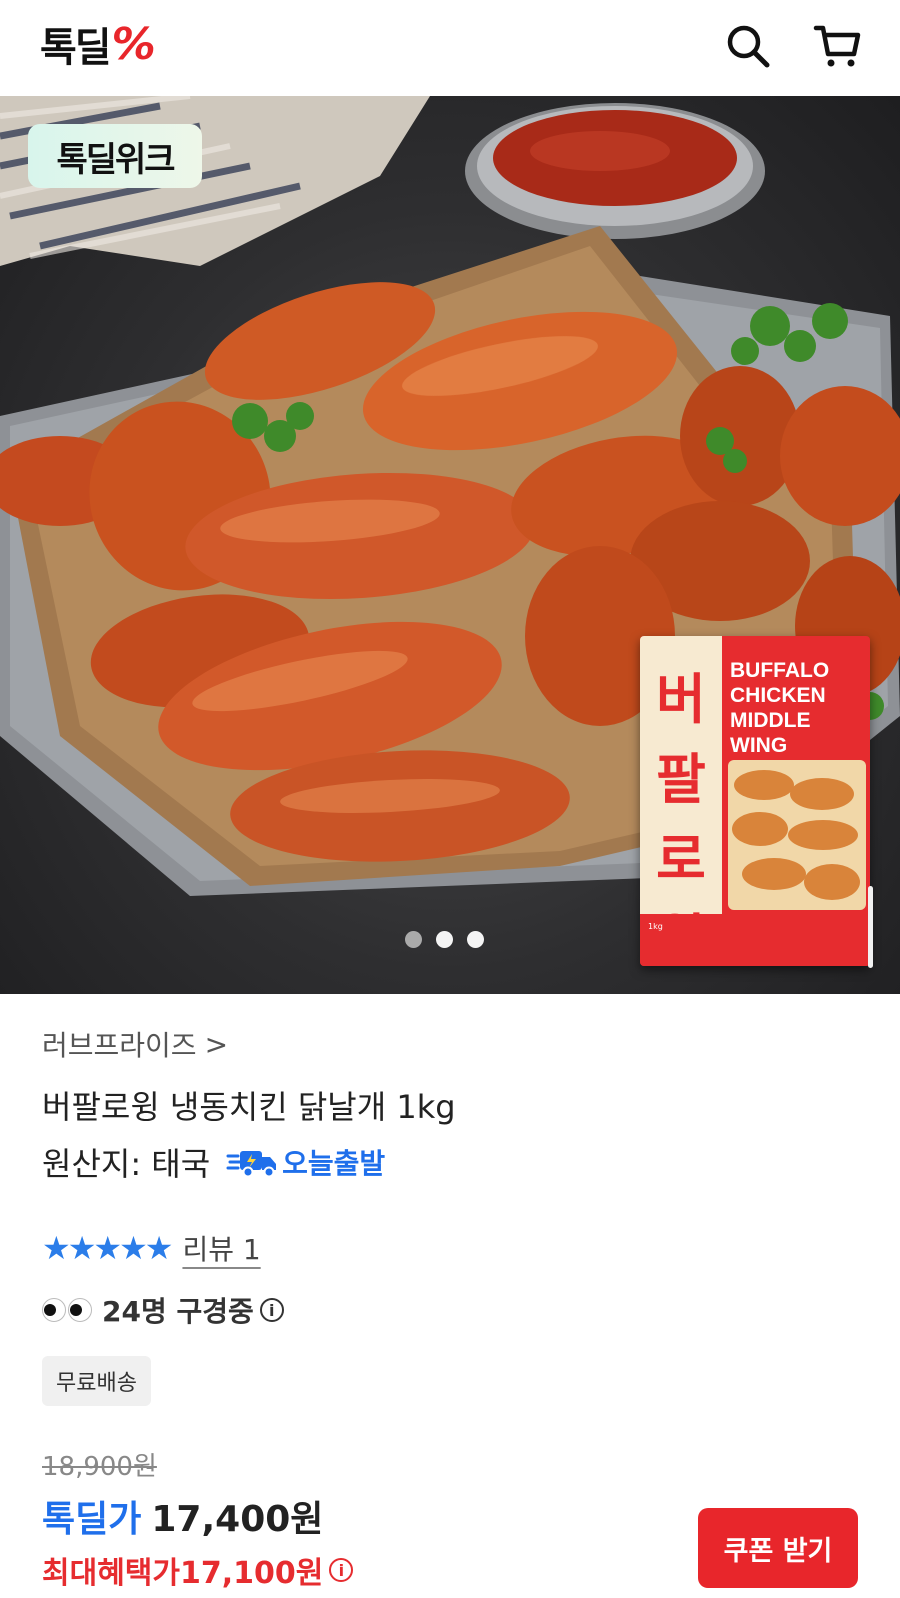 This screenshot has width=900, height=1598. Describe the element at coordinates (800, 708) in the screenshot. I see `package-title: BUFFALO CHICKEN MIDDLE WING` at that location.